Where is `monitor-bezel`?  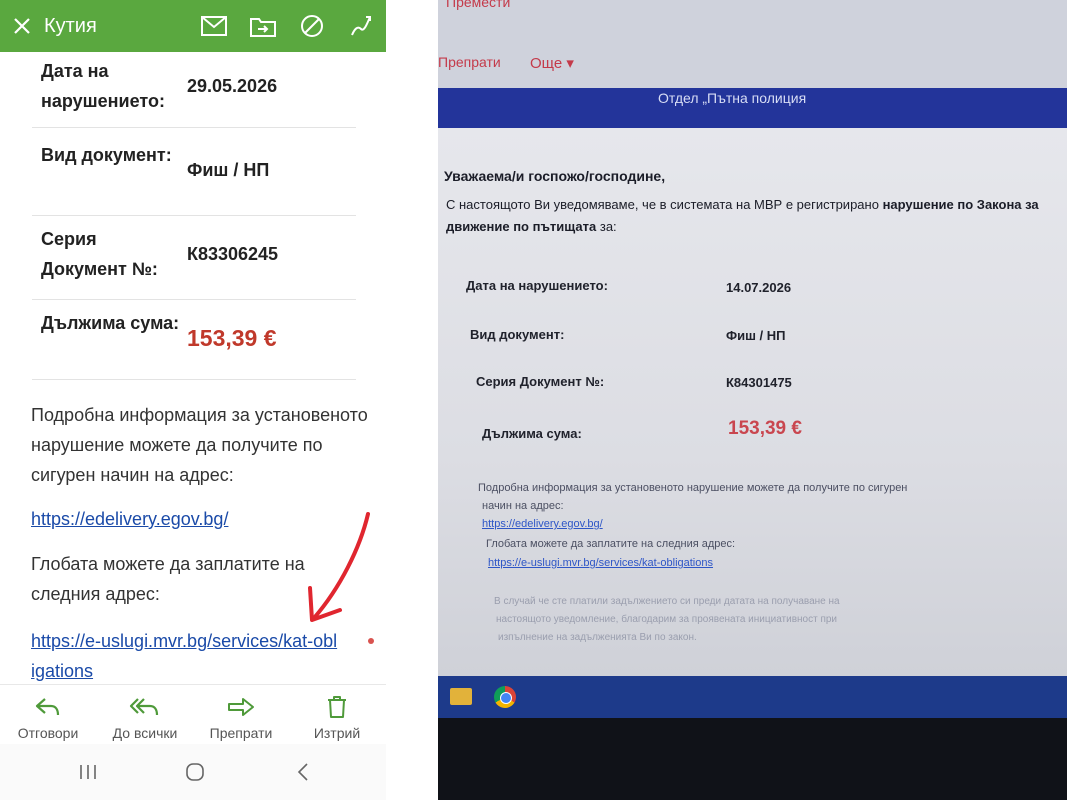
monitor-bezel is located at coordinates (752, 759).